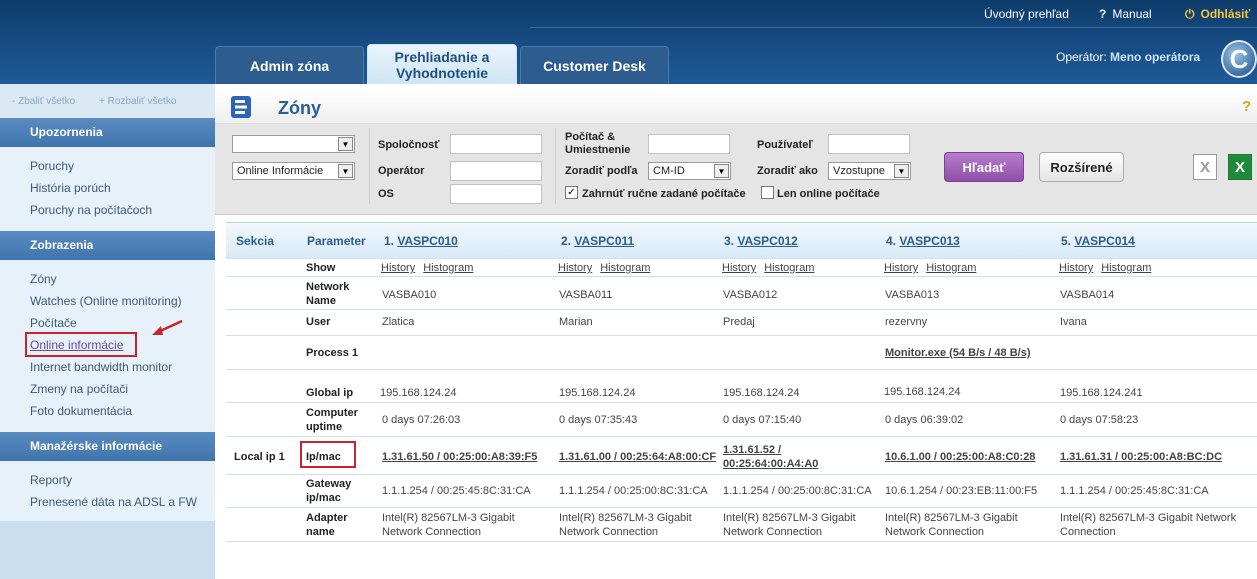 The height and width of the screenshot is (579, 1257). What do you see at coordinates (752, 450) in the screenshot?
I see `ipmac-link-line1: 1.31.61.52 /` at bounding box center [752, 450].